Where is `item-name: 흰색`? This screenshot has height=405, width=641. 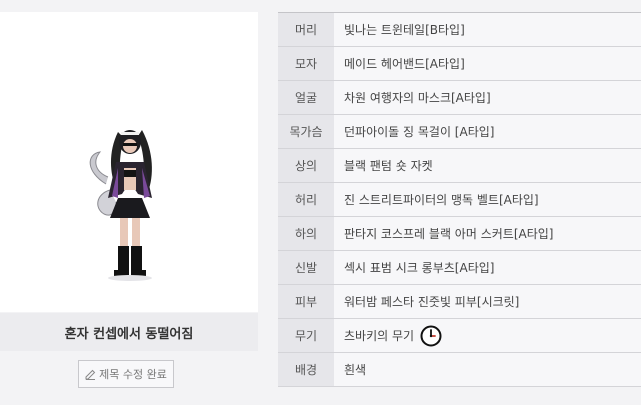 item-name: 흰색 is located at coordinates (487, 369).